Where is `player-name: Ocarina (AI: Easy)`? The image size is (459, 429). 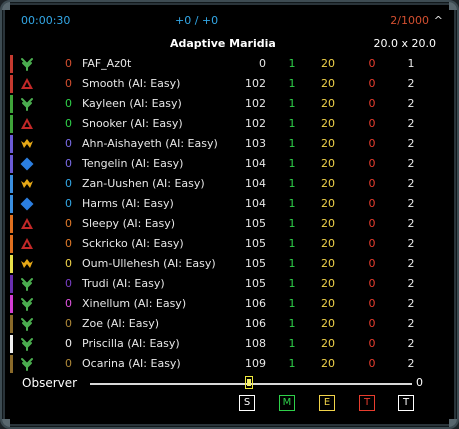 player-name: Ocarina (AI: Easy) is located at coordinates (131, 363).